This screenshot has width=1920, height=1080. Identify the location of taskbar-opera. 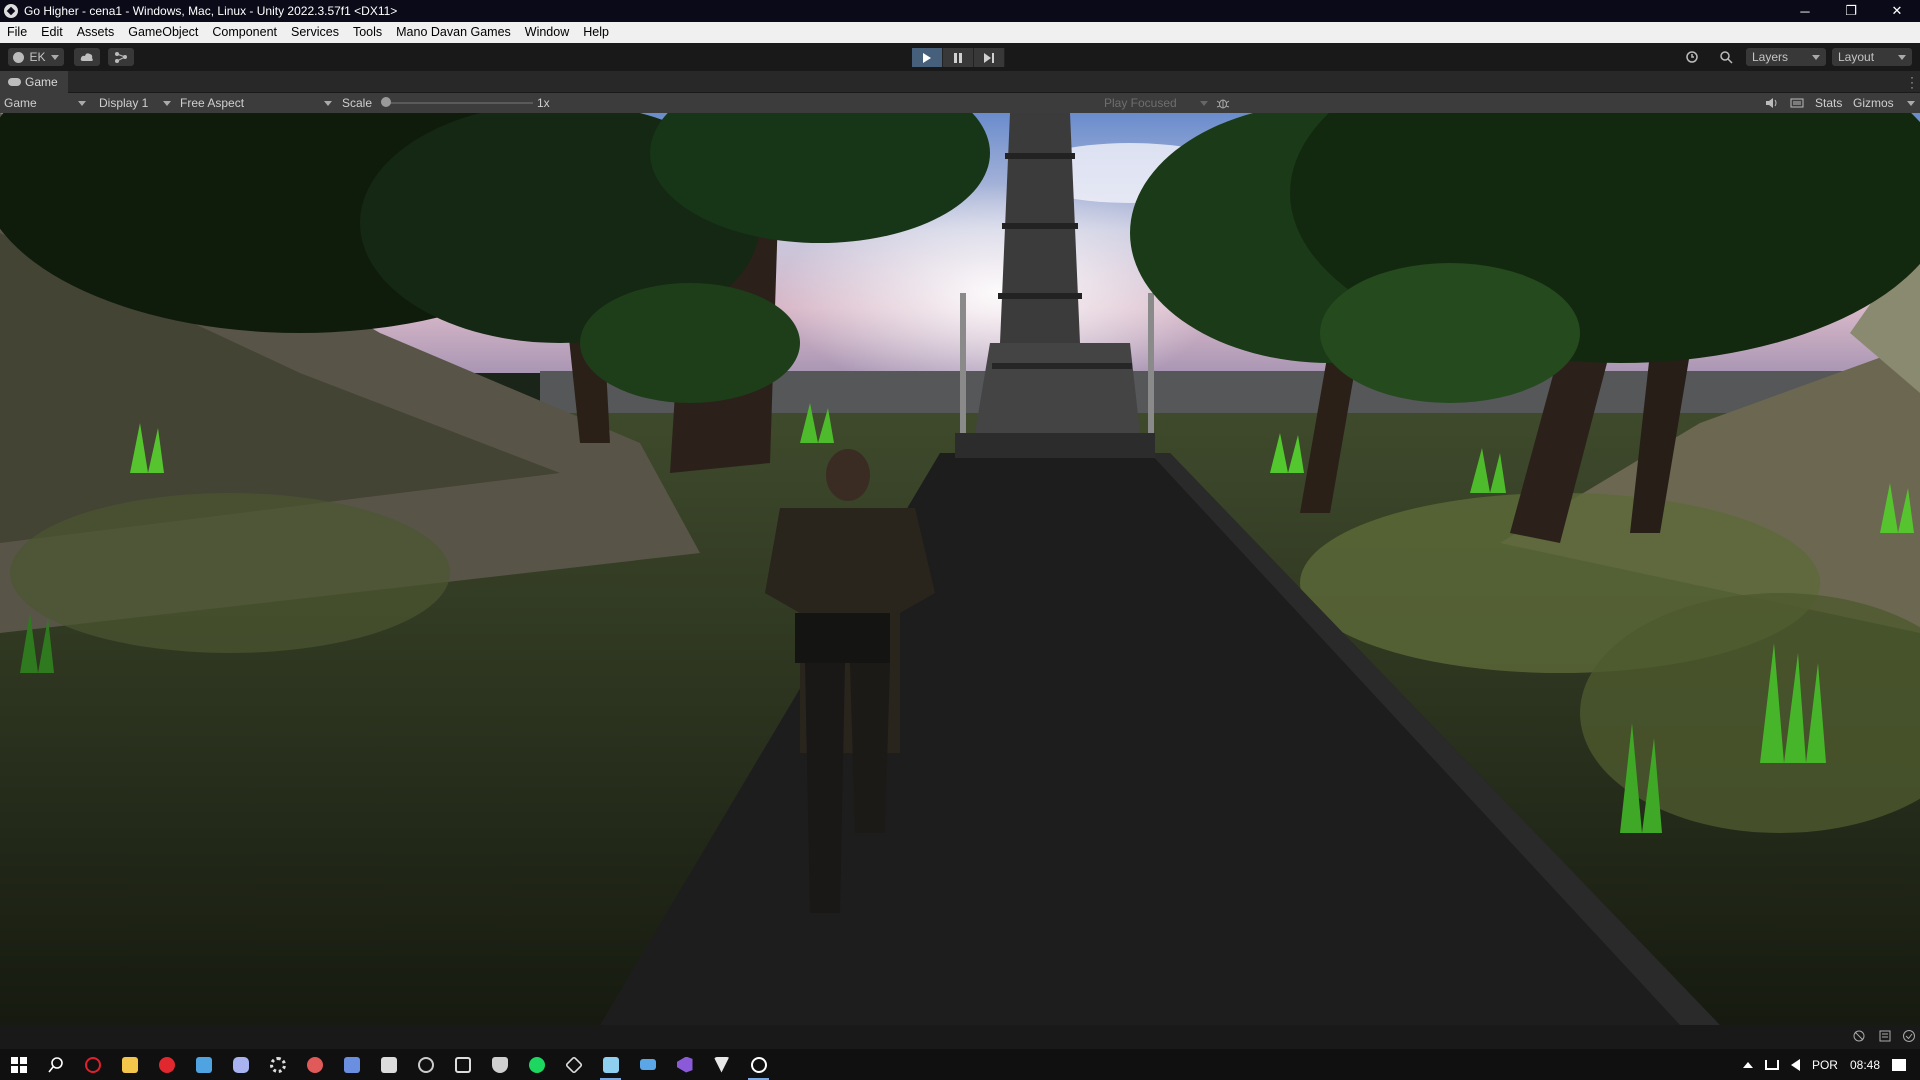
(166, 1064).